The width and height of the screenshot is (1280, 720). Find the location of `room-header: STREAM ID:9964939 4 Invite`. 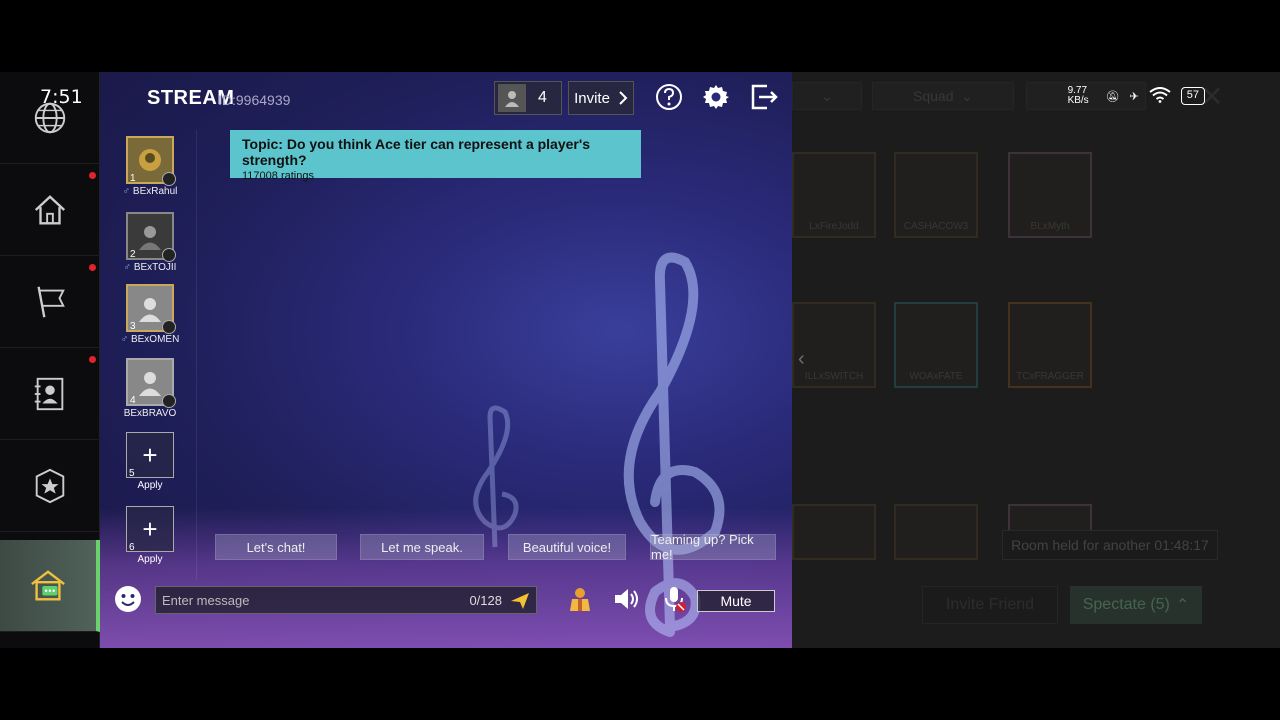

room-header: STREAM ID:9964939 4 Invite is located at coordinates (446, 98).